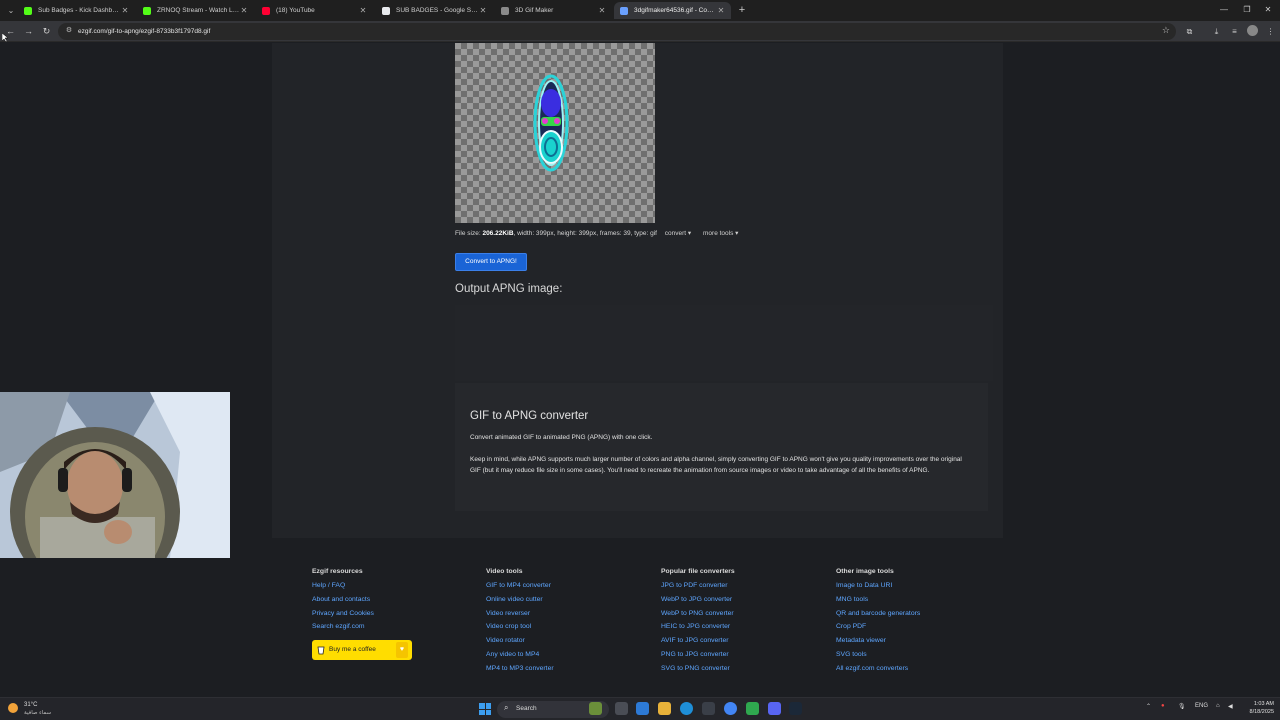 The image size is (1280, 720). What do you see at coordinates (195, 10) in the screenshot?
I see `browser-tab: ZRNOQ Stream - Watch Live o ✕` at bounding box center [195, 10].